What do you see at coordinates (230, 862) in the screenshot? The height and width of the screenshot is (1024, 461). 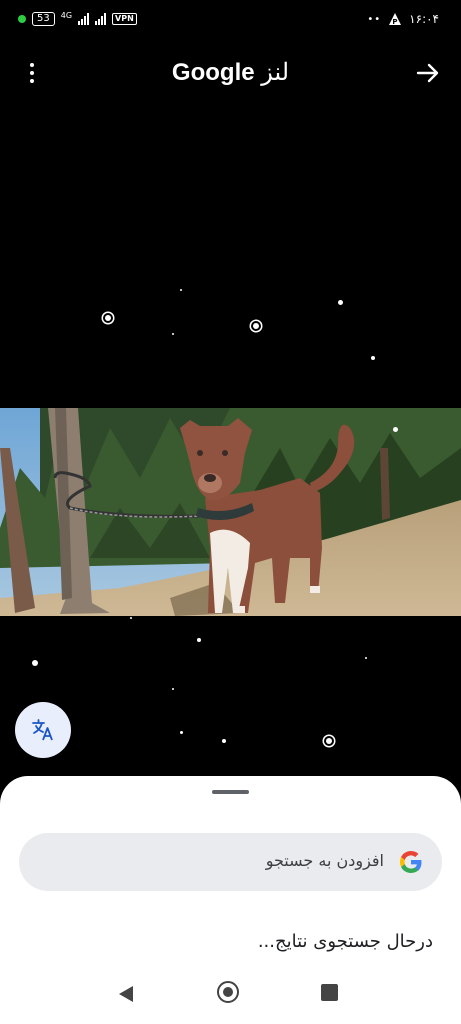 I see `add-to-search-field: افزودن به جستجو` at bounding box center [230, 862].